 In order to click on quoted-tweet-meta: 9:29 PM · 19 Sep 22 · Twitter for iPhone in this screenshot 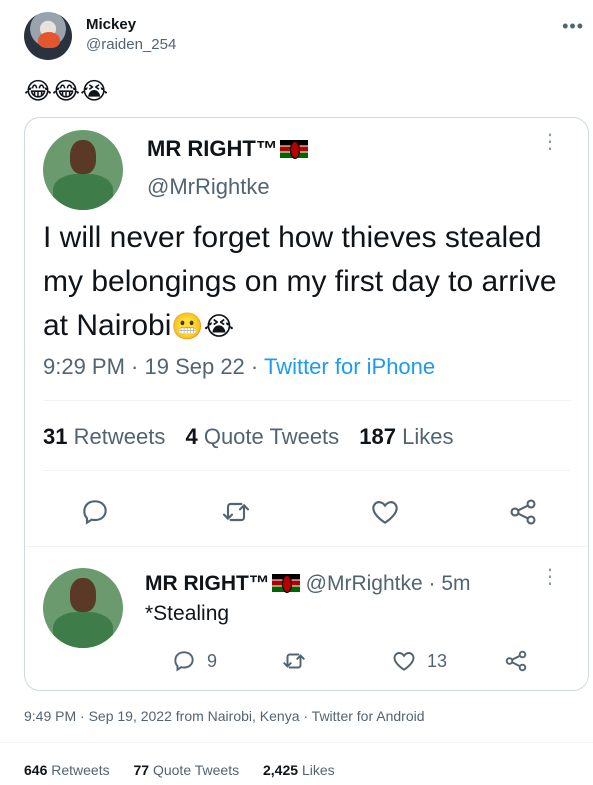, I will do `click(239, 367)`.